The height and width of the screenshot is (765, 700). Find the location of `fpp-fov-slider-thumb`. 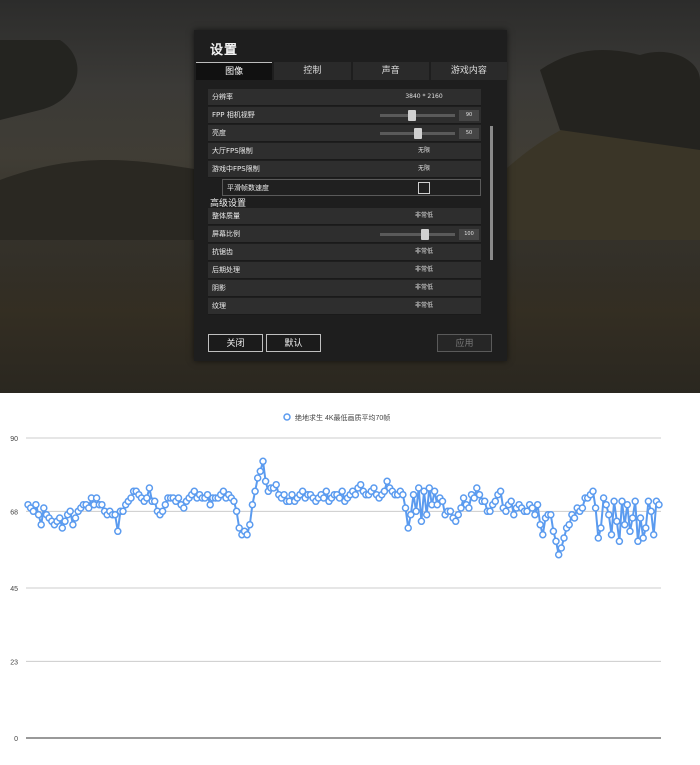

fpp-fov-slider-thumb is located at coordinates (412, 115).